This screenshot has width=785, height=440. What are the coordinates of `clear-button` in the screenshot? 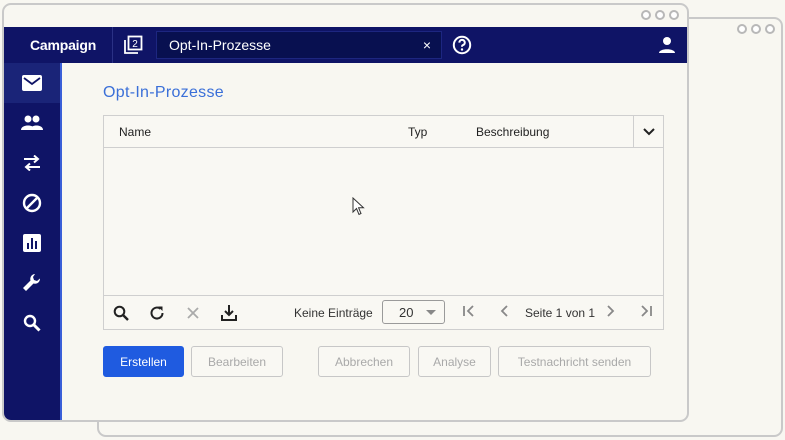 It's located at (193, 313).